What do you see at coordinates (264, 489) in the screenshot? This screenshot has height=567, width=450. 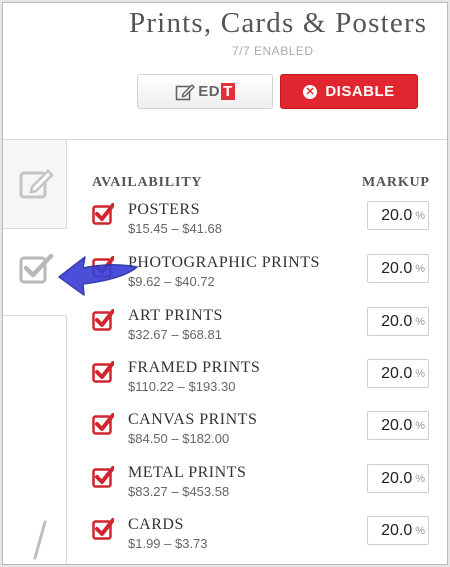 I see `product-row: METAL PRINTS $83.27 – $453.58 20.0%` at bounding box center [264, 489].